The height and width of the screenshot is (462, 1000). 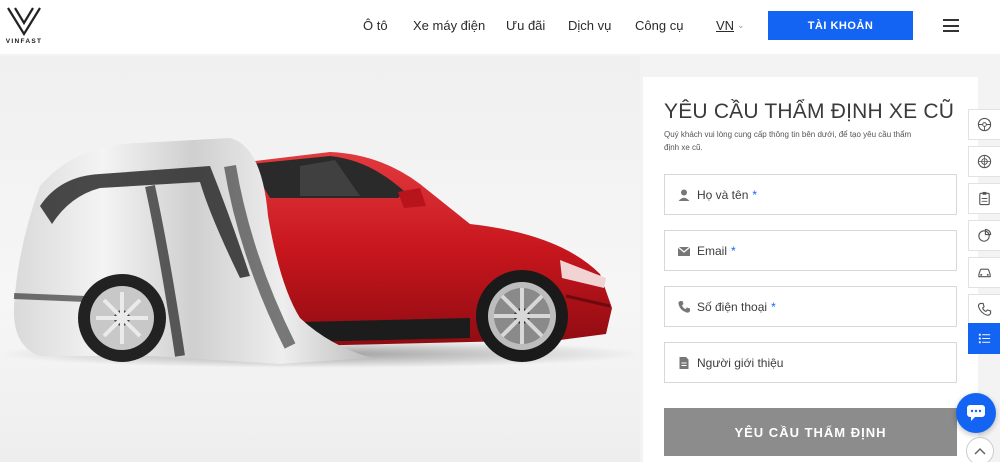 I want to click on list-icon, so click(x=984, y=338).